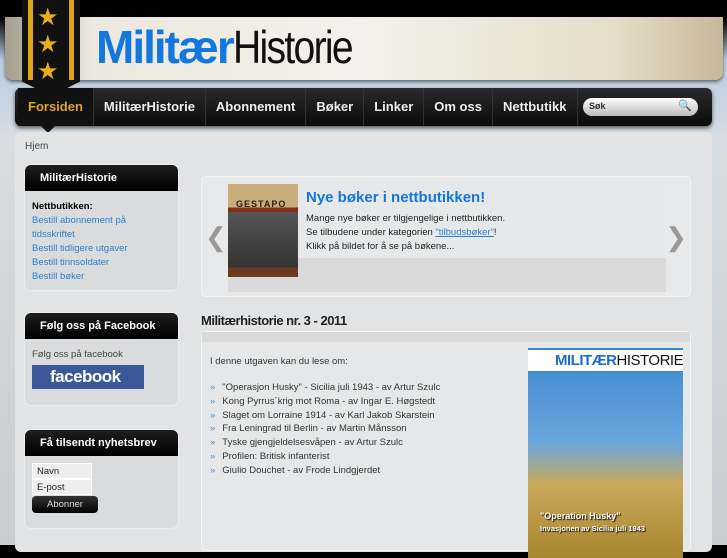 The width and height of the screenshot is (727, 558). What do you see at coordinates (51, 48) in the screenshot?
I see `logo-emblem-icon: ★ ★ ★` at bounding box center [51, 48].